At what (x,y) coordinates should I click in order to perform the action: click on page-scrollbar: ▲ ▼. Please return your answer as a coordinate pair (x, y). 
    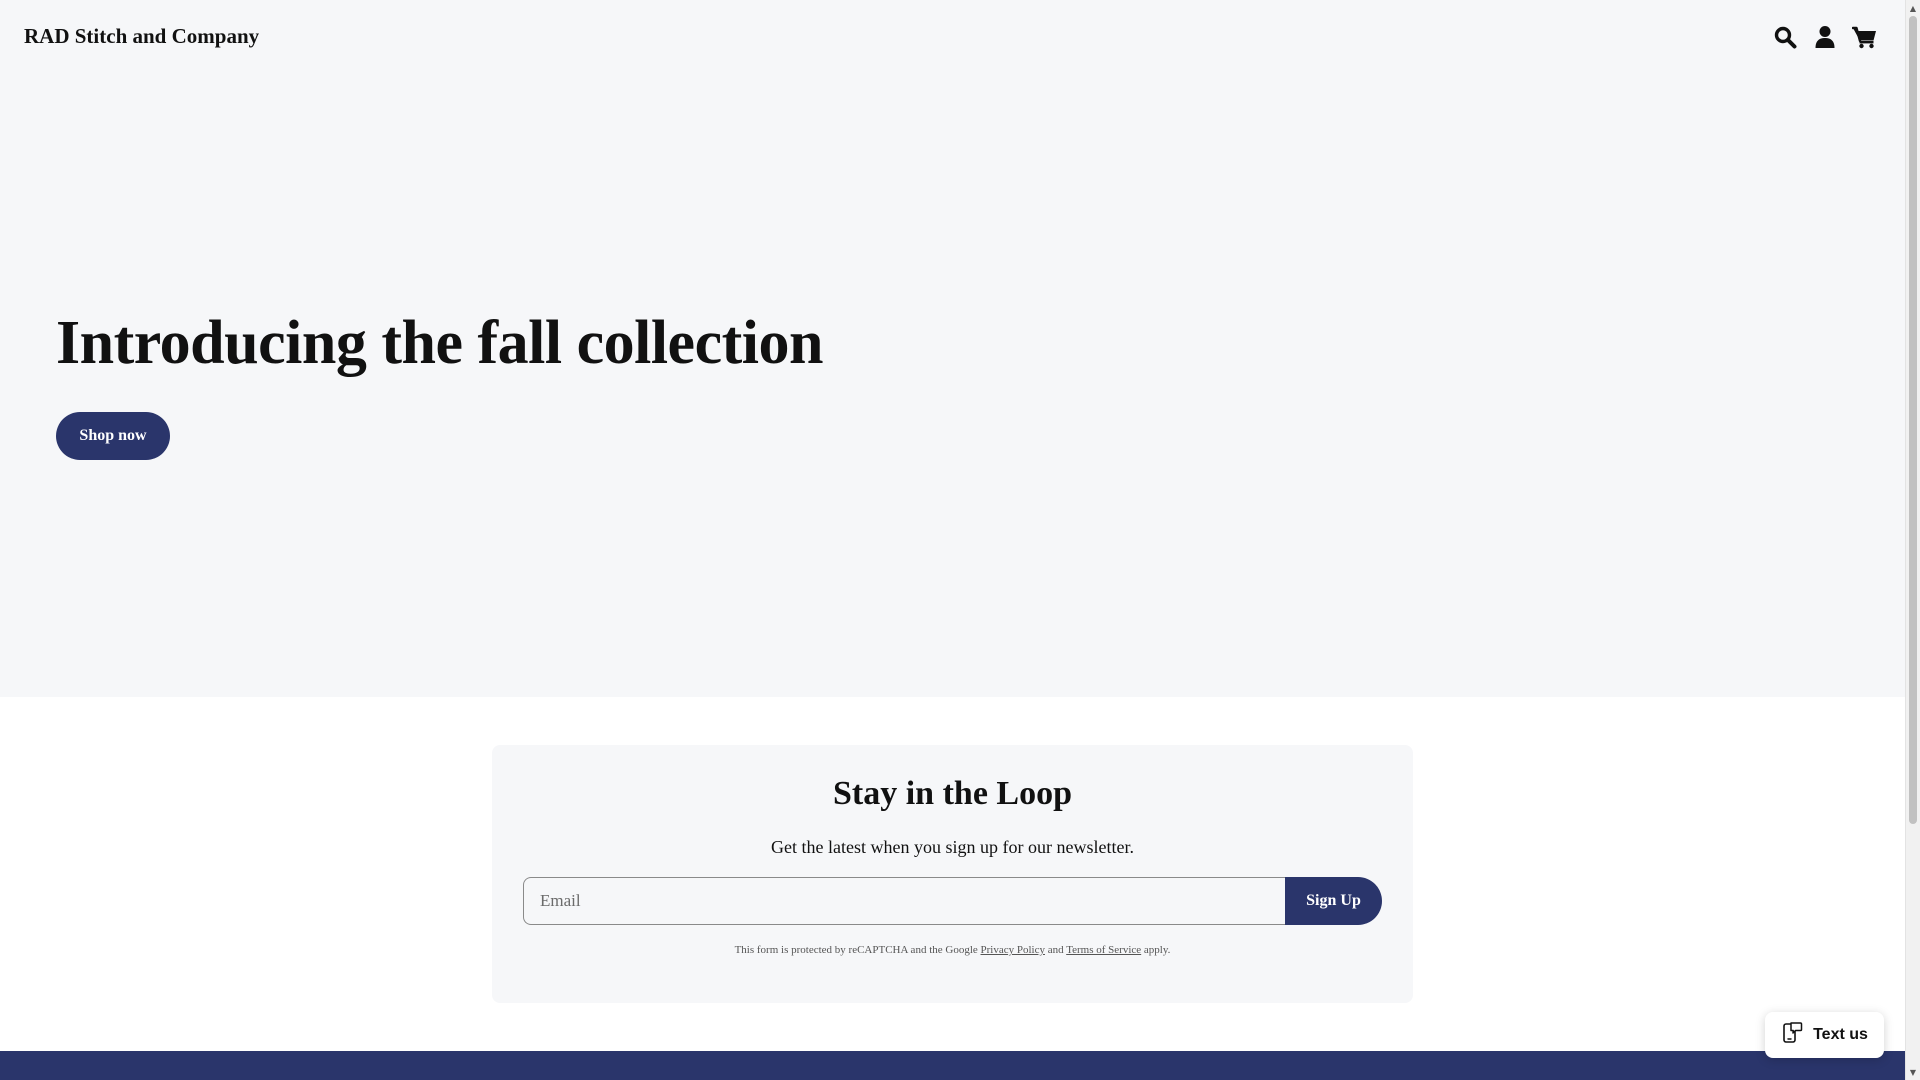
    Looking at the image, I should click on (1912, 540).